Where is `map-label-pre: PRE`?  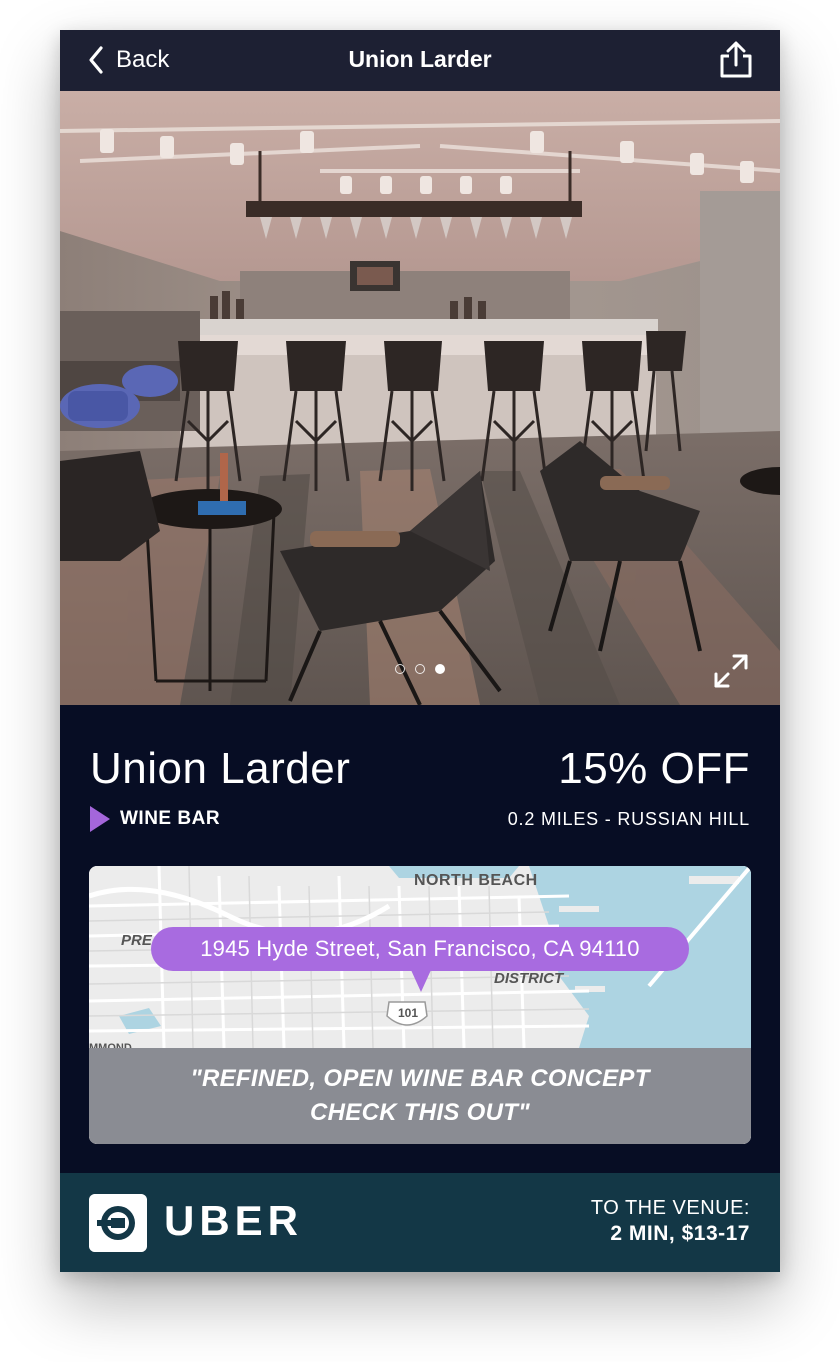 map-label-pre: PRE is located at coordinates (136, 940).